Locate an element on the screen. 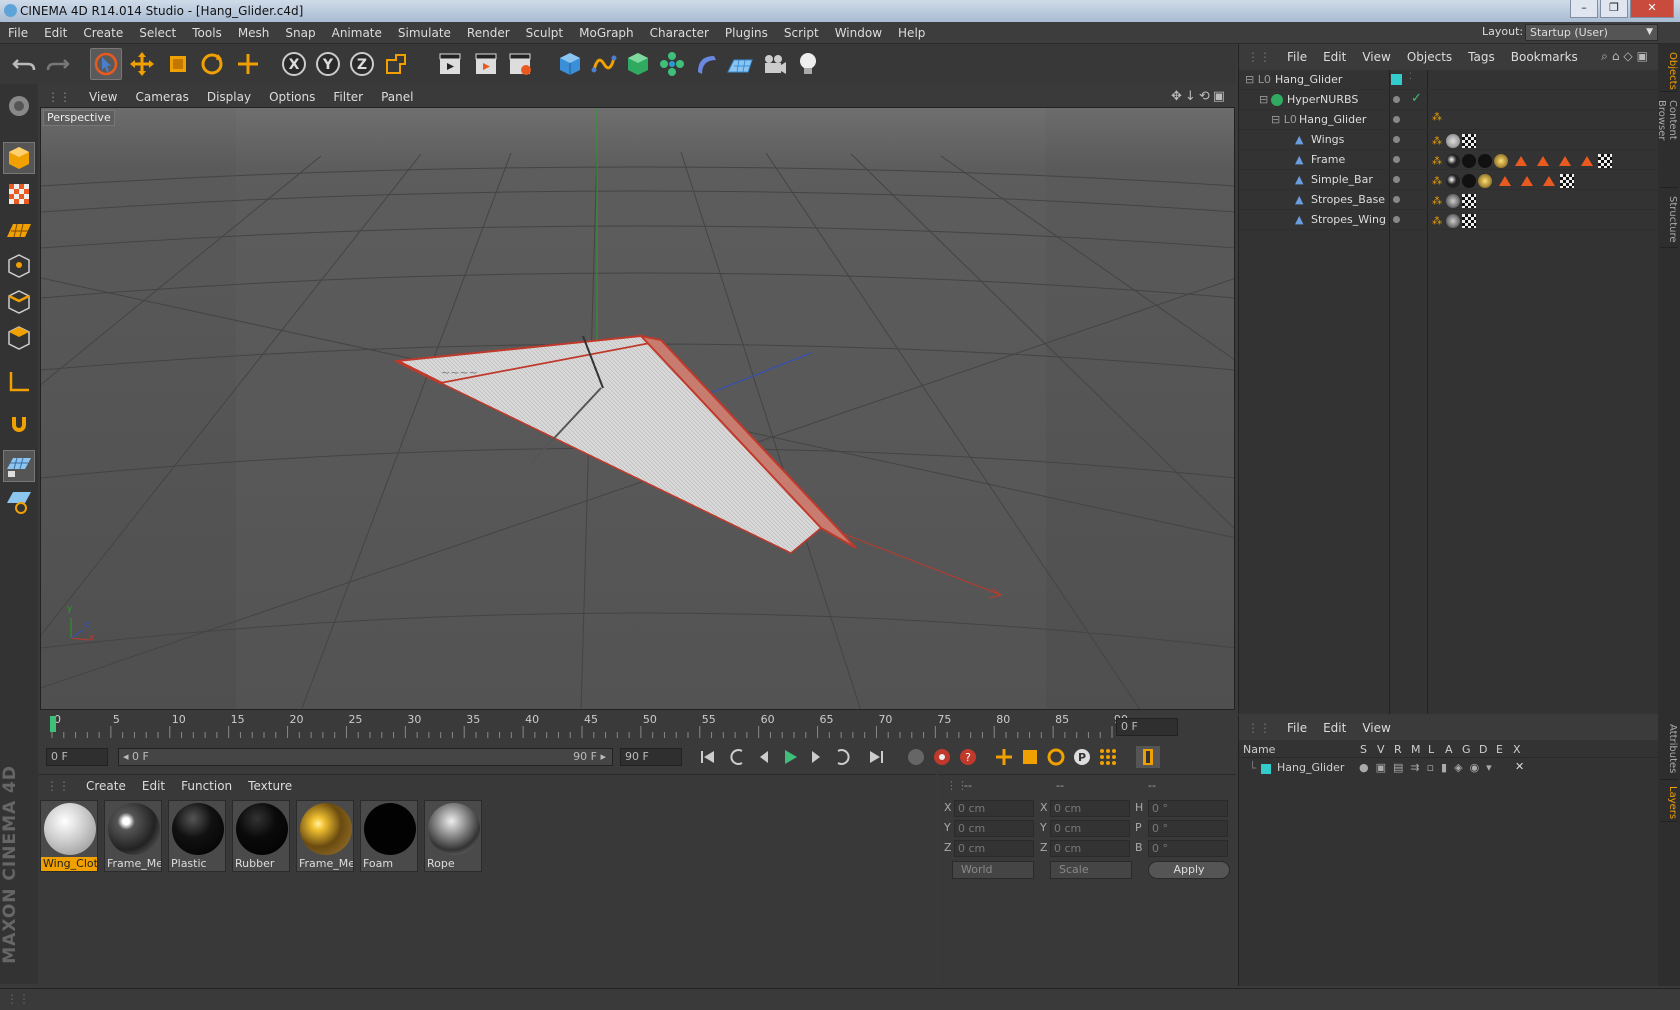  material-swatch: Wing_Cloth is located at coordinates (69, 836).